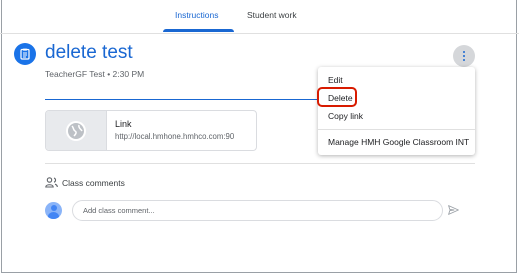 This screenshot has height=275, width=519. I want to click on tab-bar: Instructions Student work, so click(259, 17).